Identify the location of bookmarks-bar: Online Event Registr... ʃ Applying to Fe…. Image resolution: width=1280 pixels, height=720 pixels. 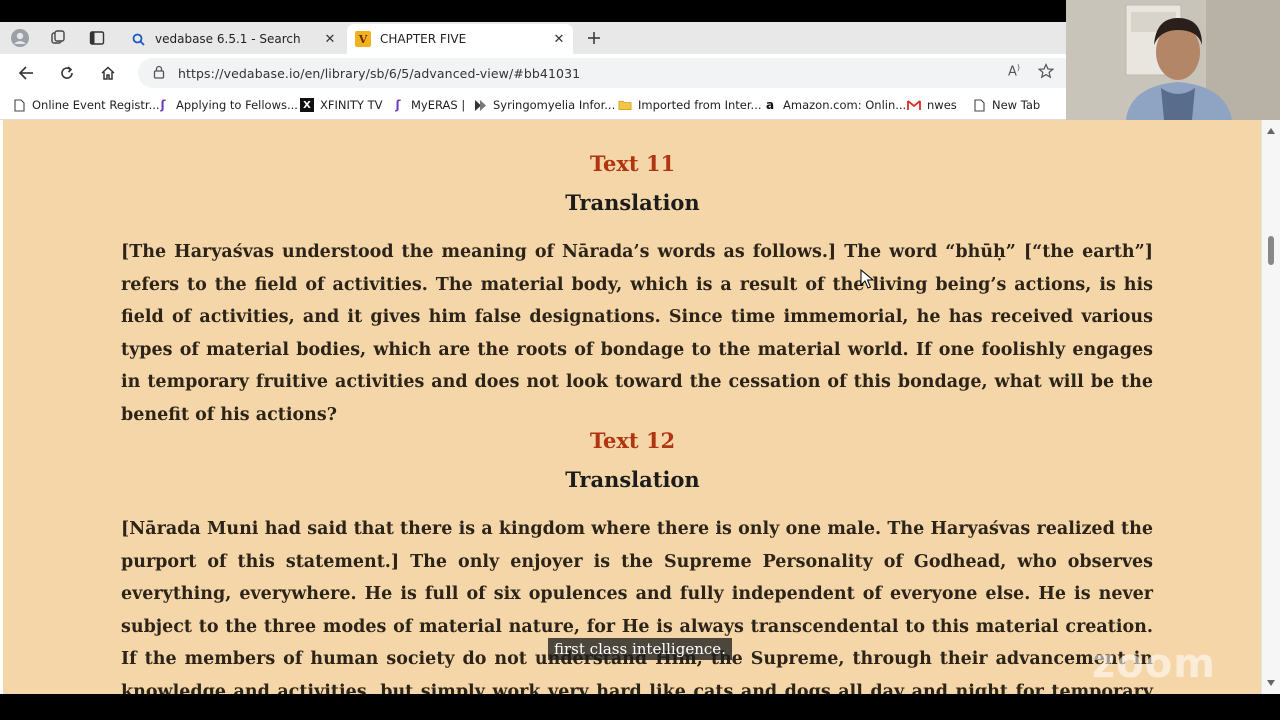
(533, 106).